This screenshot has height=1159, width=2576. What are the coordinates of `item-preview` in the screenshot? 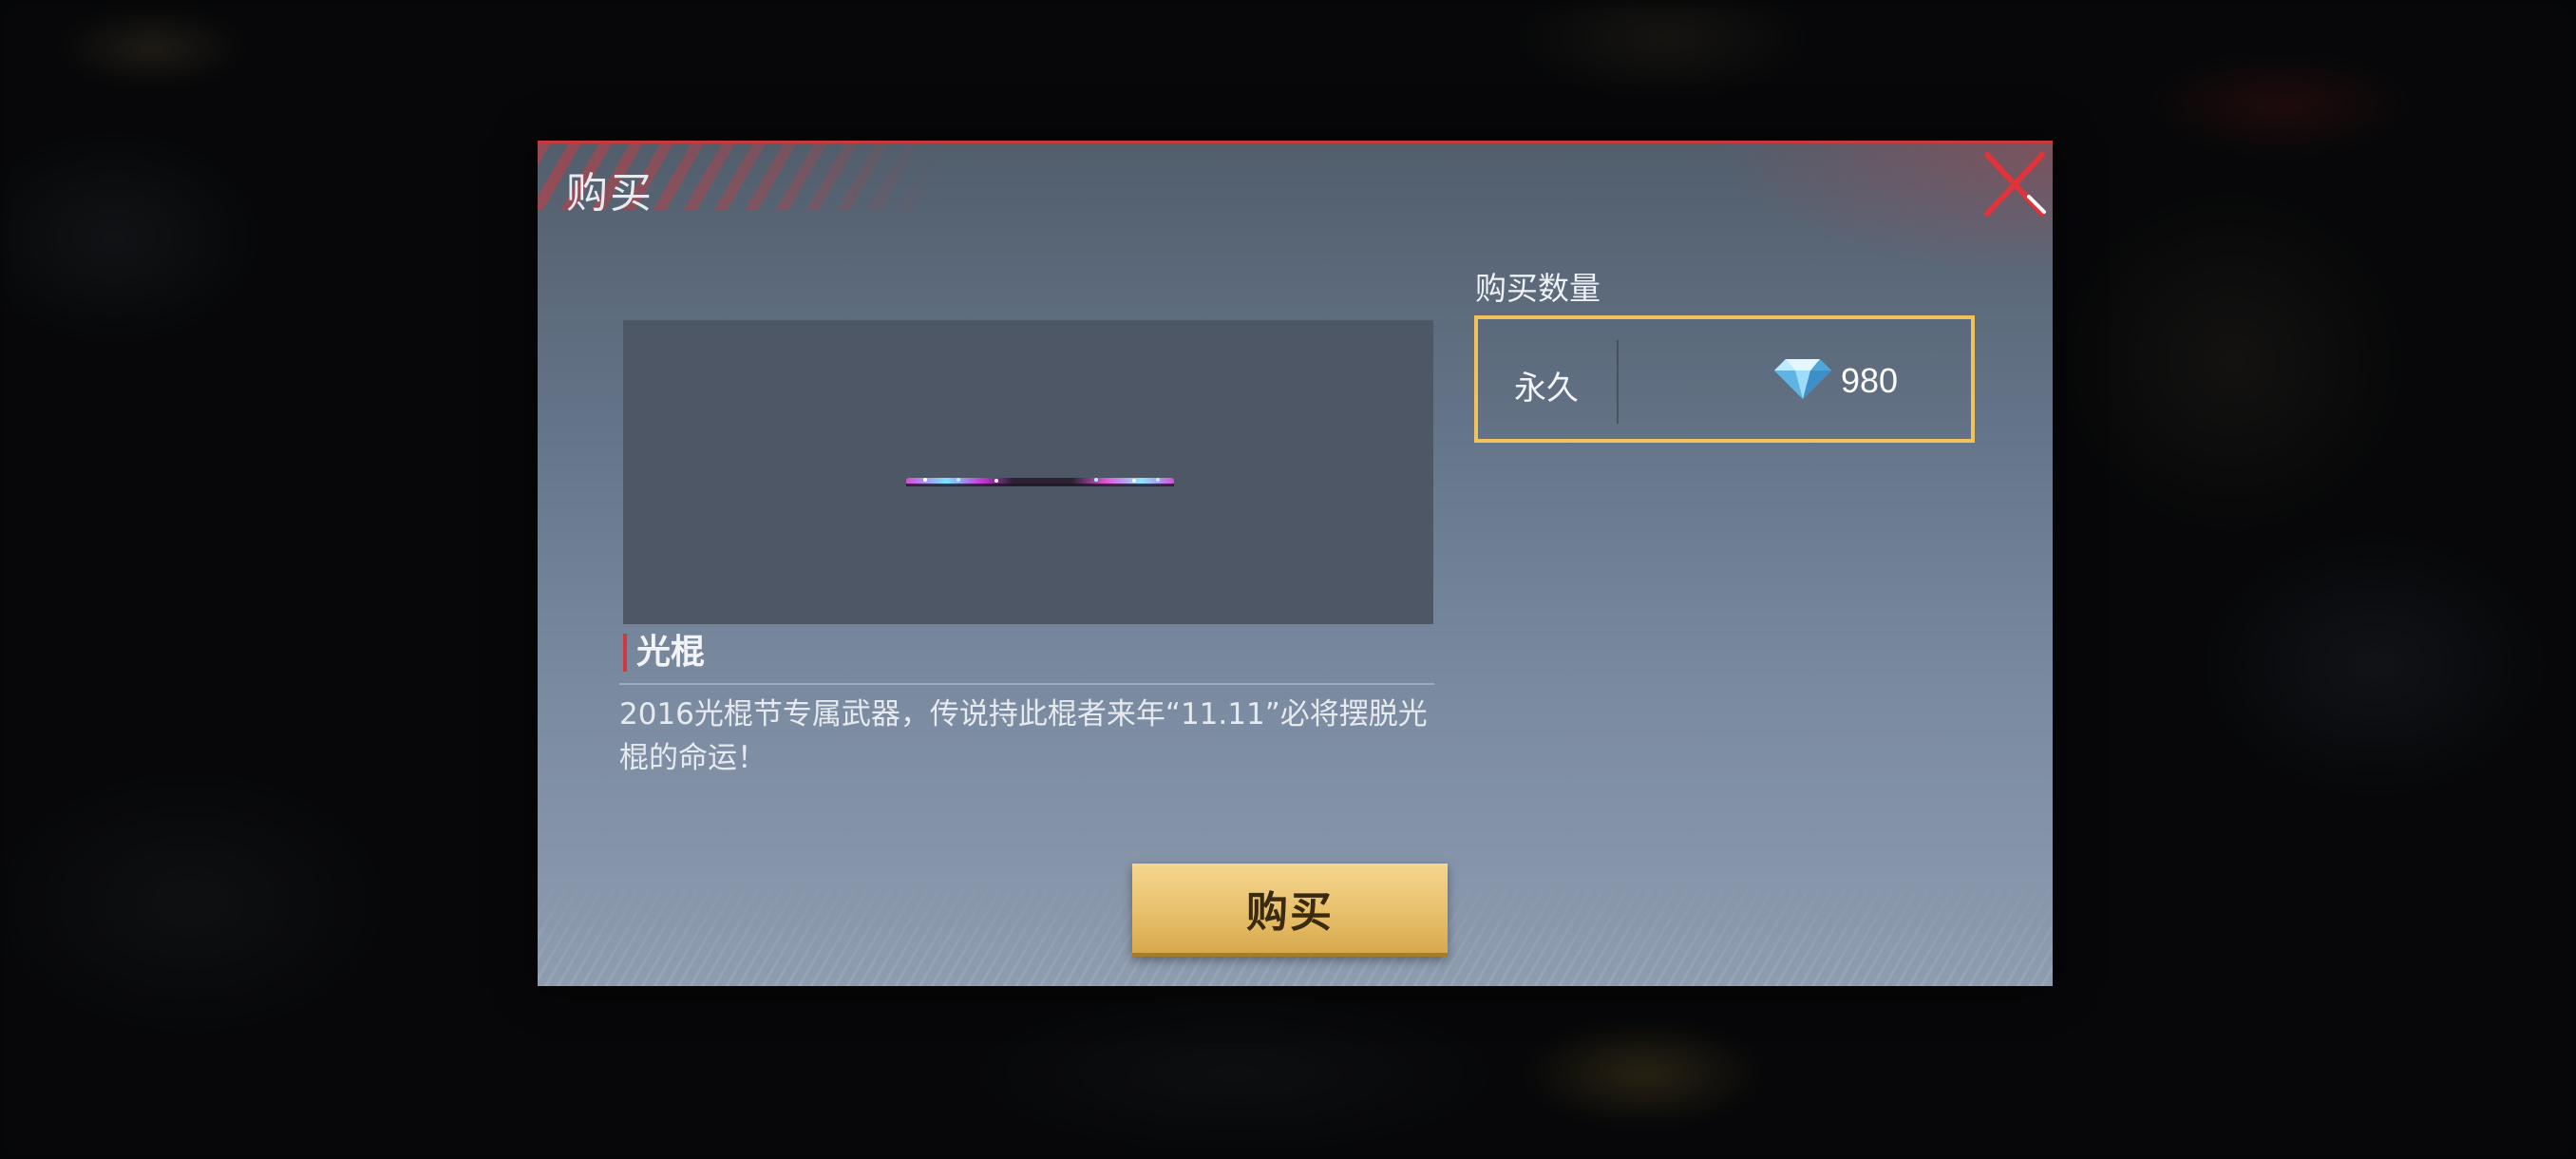 It's located at (1028, 472).